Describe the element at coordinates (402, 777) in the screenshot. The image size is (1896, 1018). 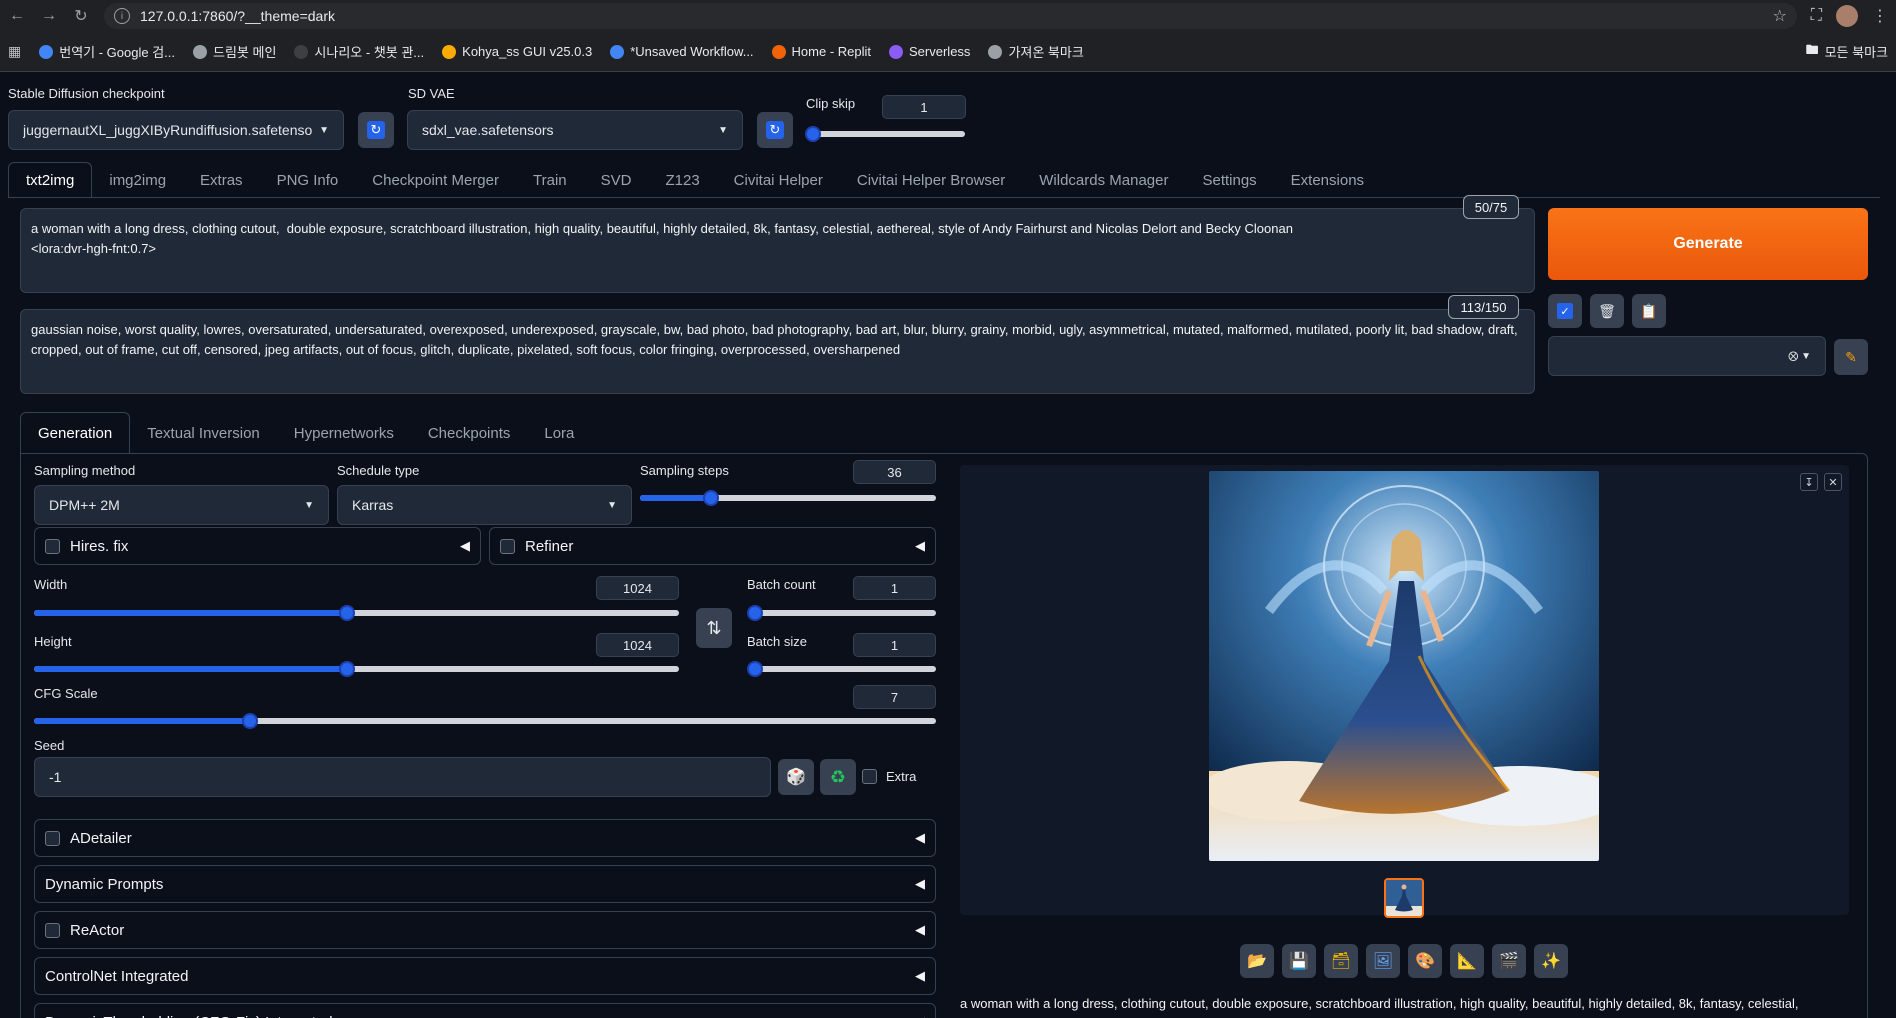
I see `seed-input: -1` at that location.